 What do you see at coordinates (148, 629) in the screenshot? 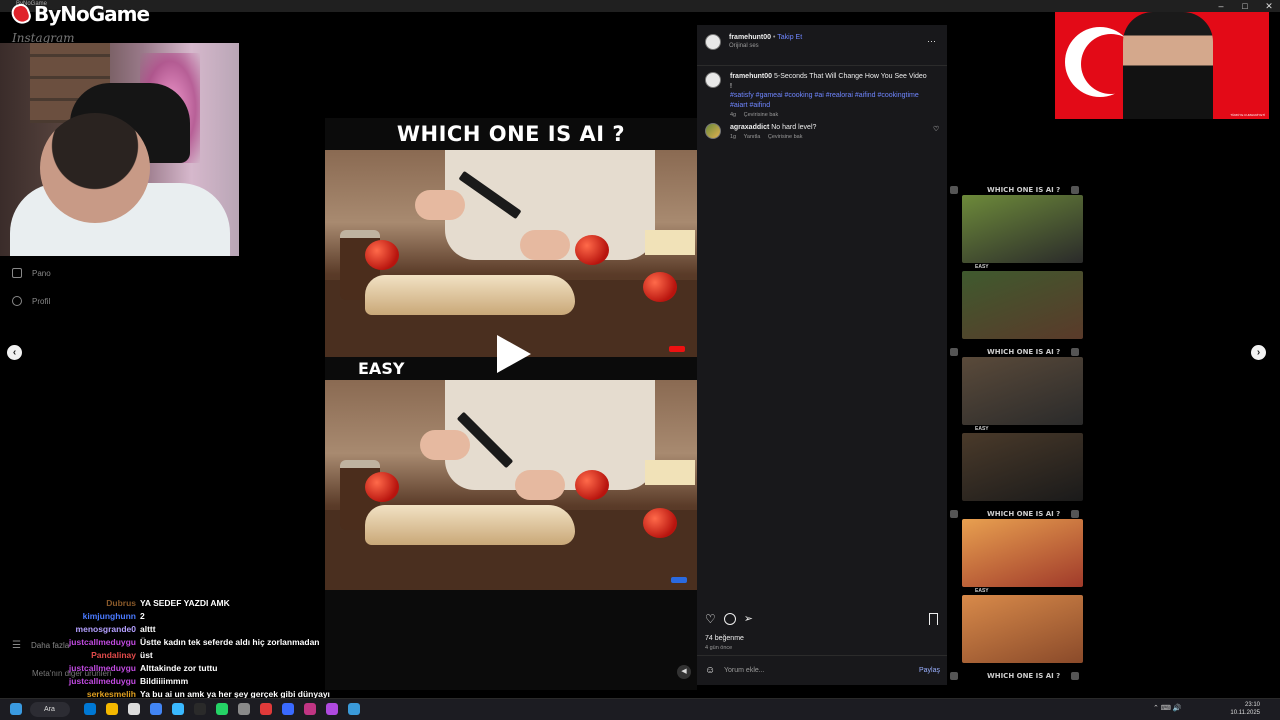
I see `chat-text: alttt` at bounding box center [148, 629].